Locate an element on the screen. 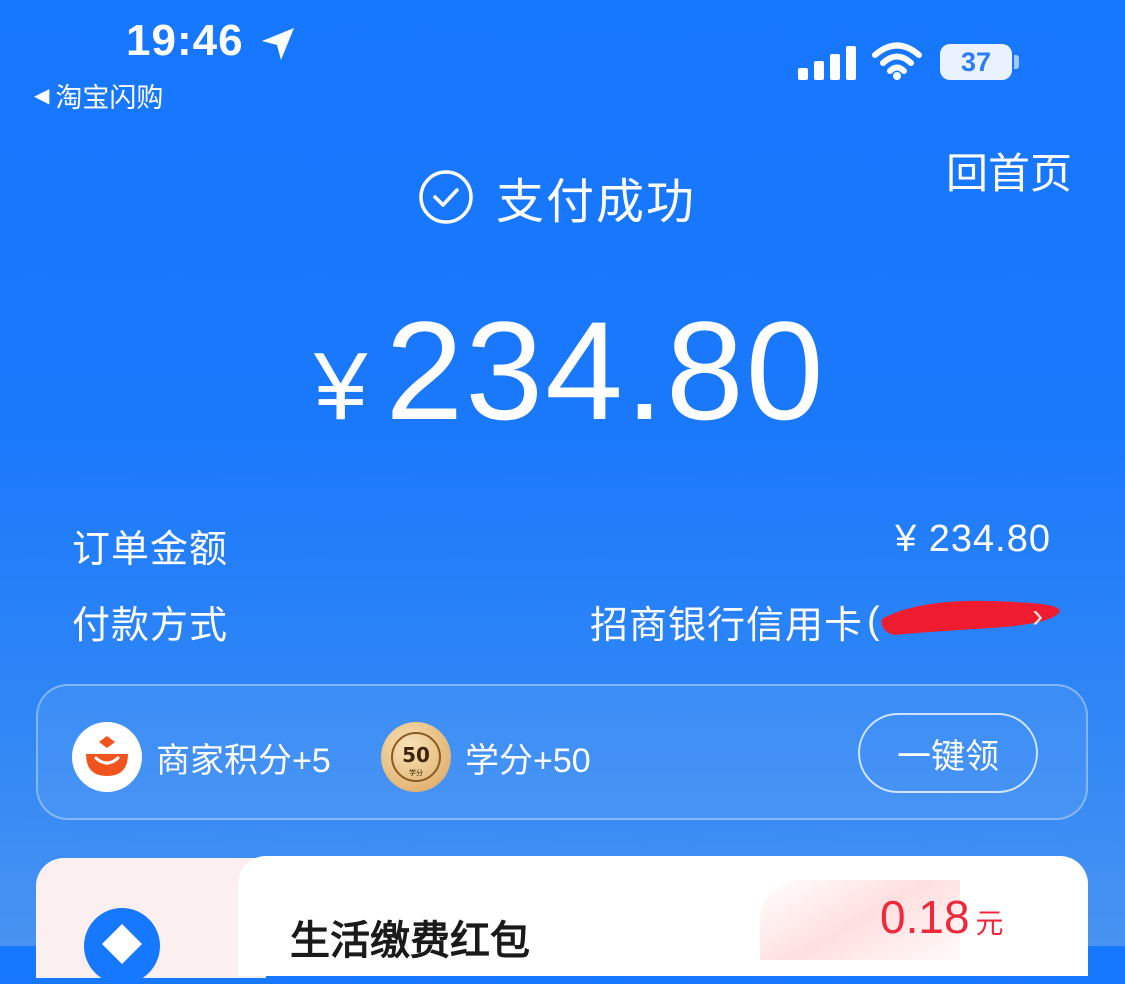 This screenshot has height=984, width=1125. bill-coupon-title: 生活缴费红包 is located at coordinates (410, 941).